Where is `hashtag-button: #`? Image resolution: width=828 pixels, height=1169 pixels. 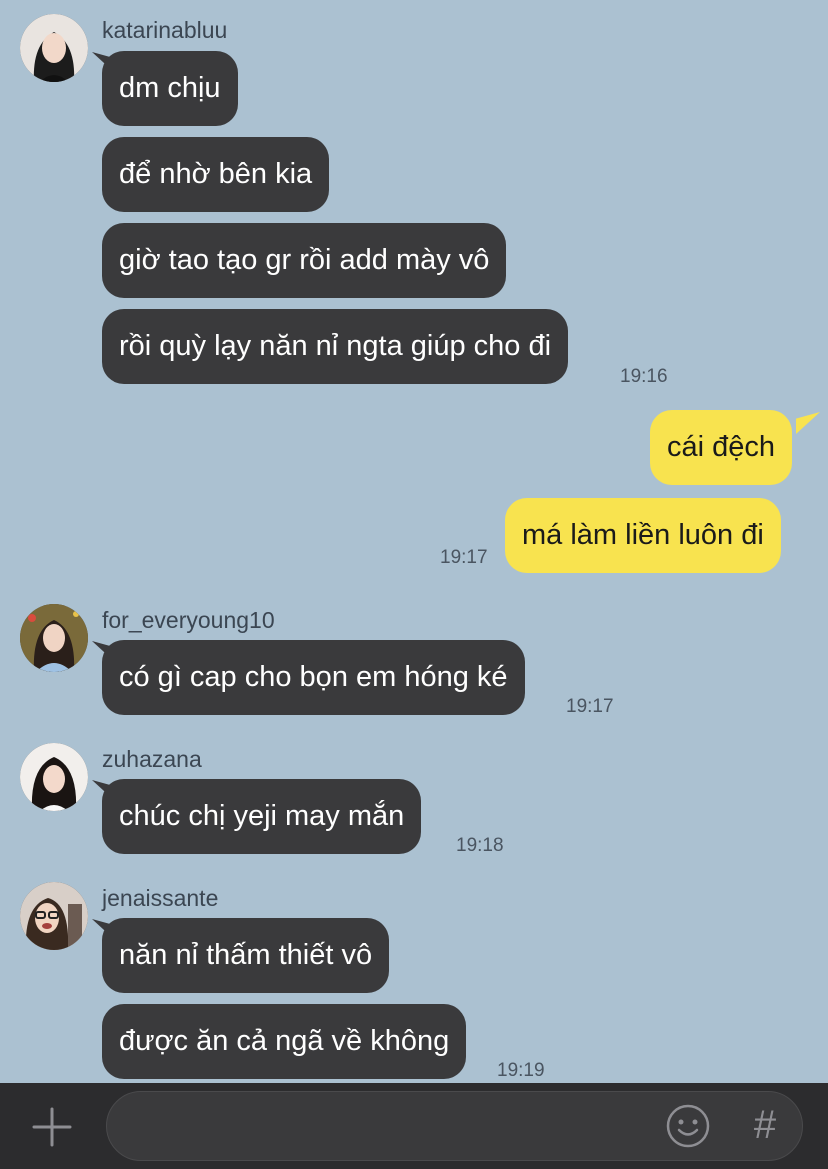 hashtag-button: # is located at coordinates (765, 1125).